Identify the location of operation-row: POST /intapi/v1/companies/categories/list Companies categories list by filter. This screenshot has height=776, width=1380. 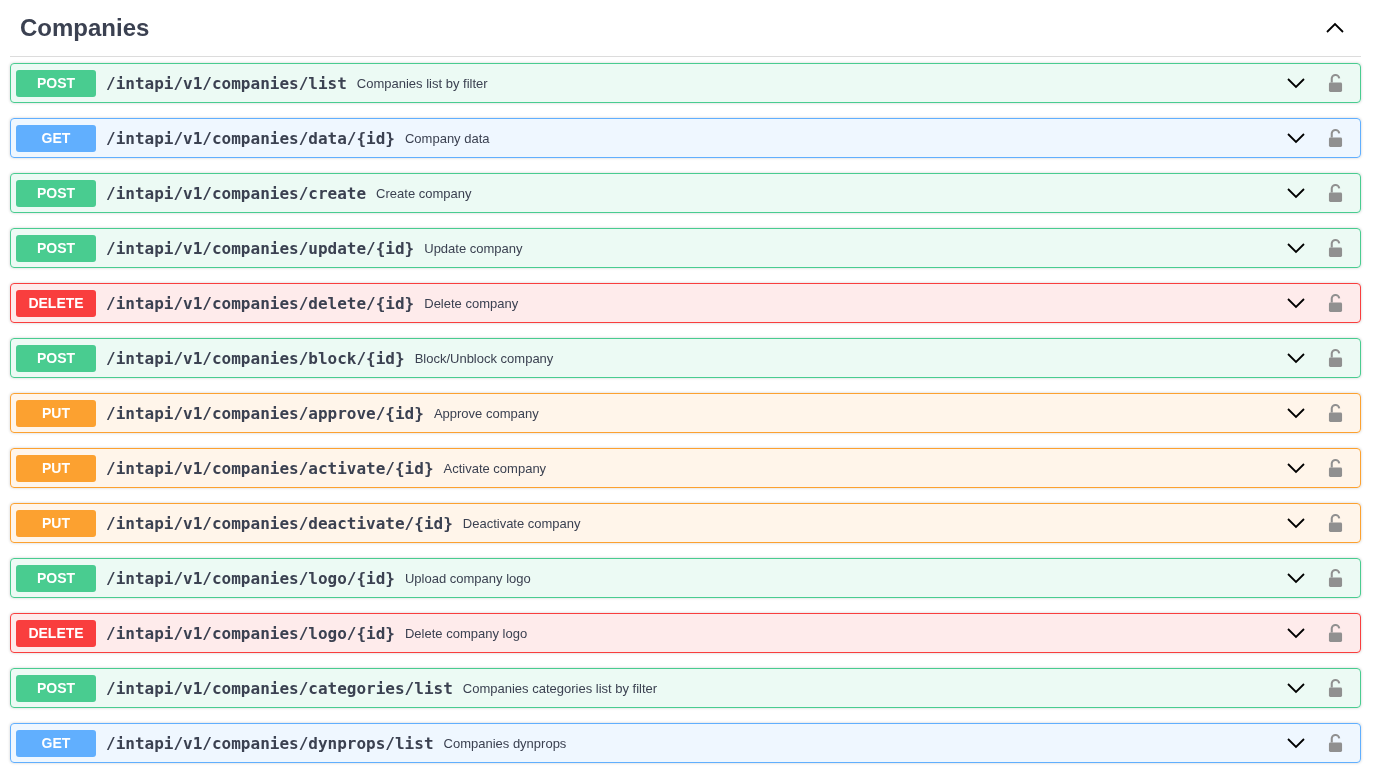
(685, 688).